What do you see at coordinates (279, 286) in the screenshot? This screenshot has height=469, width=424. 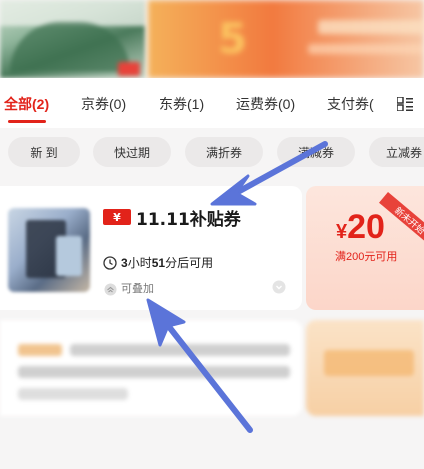 I see `more-icon` at bounding box center [279, 286].